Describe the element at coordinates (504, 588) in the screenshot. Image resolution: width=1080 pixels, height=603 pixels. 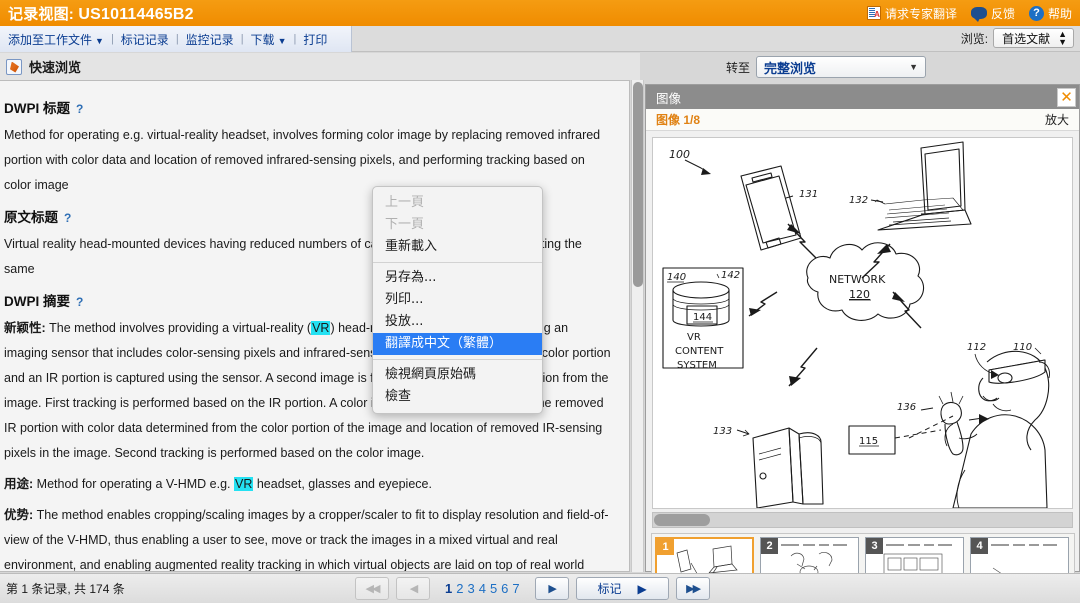
I see `page-number-6: 6` at that location.